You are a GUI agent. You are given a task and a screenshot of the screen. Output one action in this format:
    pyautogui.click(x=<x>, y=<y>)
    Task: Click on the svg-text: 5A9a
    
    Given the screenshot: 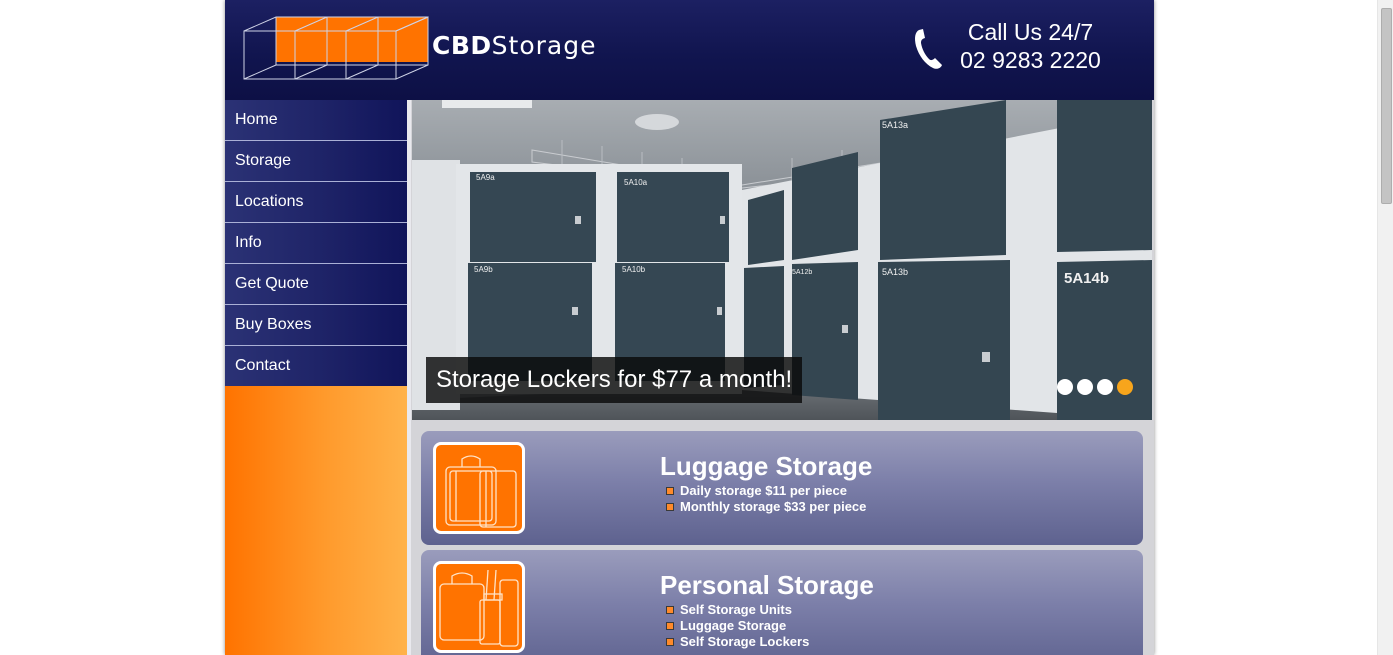 What is the action you would take?
    pyautogui.click(x=485, y=177)
    